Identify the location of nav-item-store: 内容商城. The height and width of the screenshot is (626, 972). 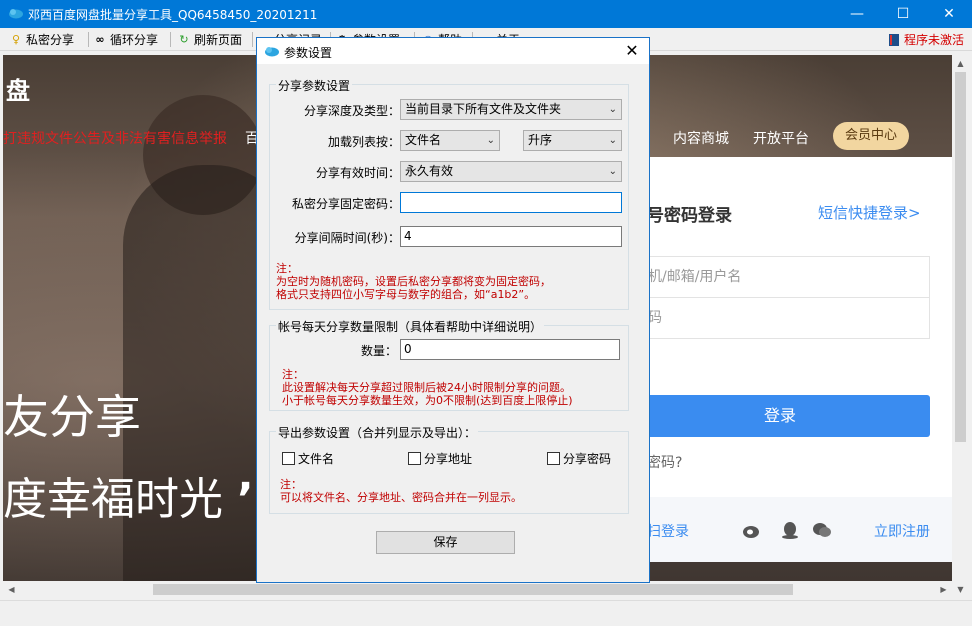
(701, 138).